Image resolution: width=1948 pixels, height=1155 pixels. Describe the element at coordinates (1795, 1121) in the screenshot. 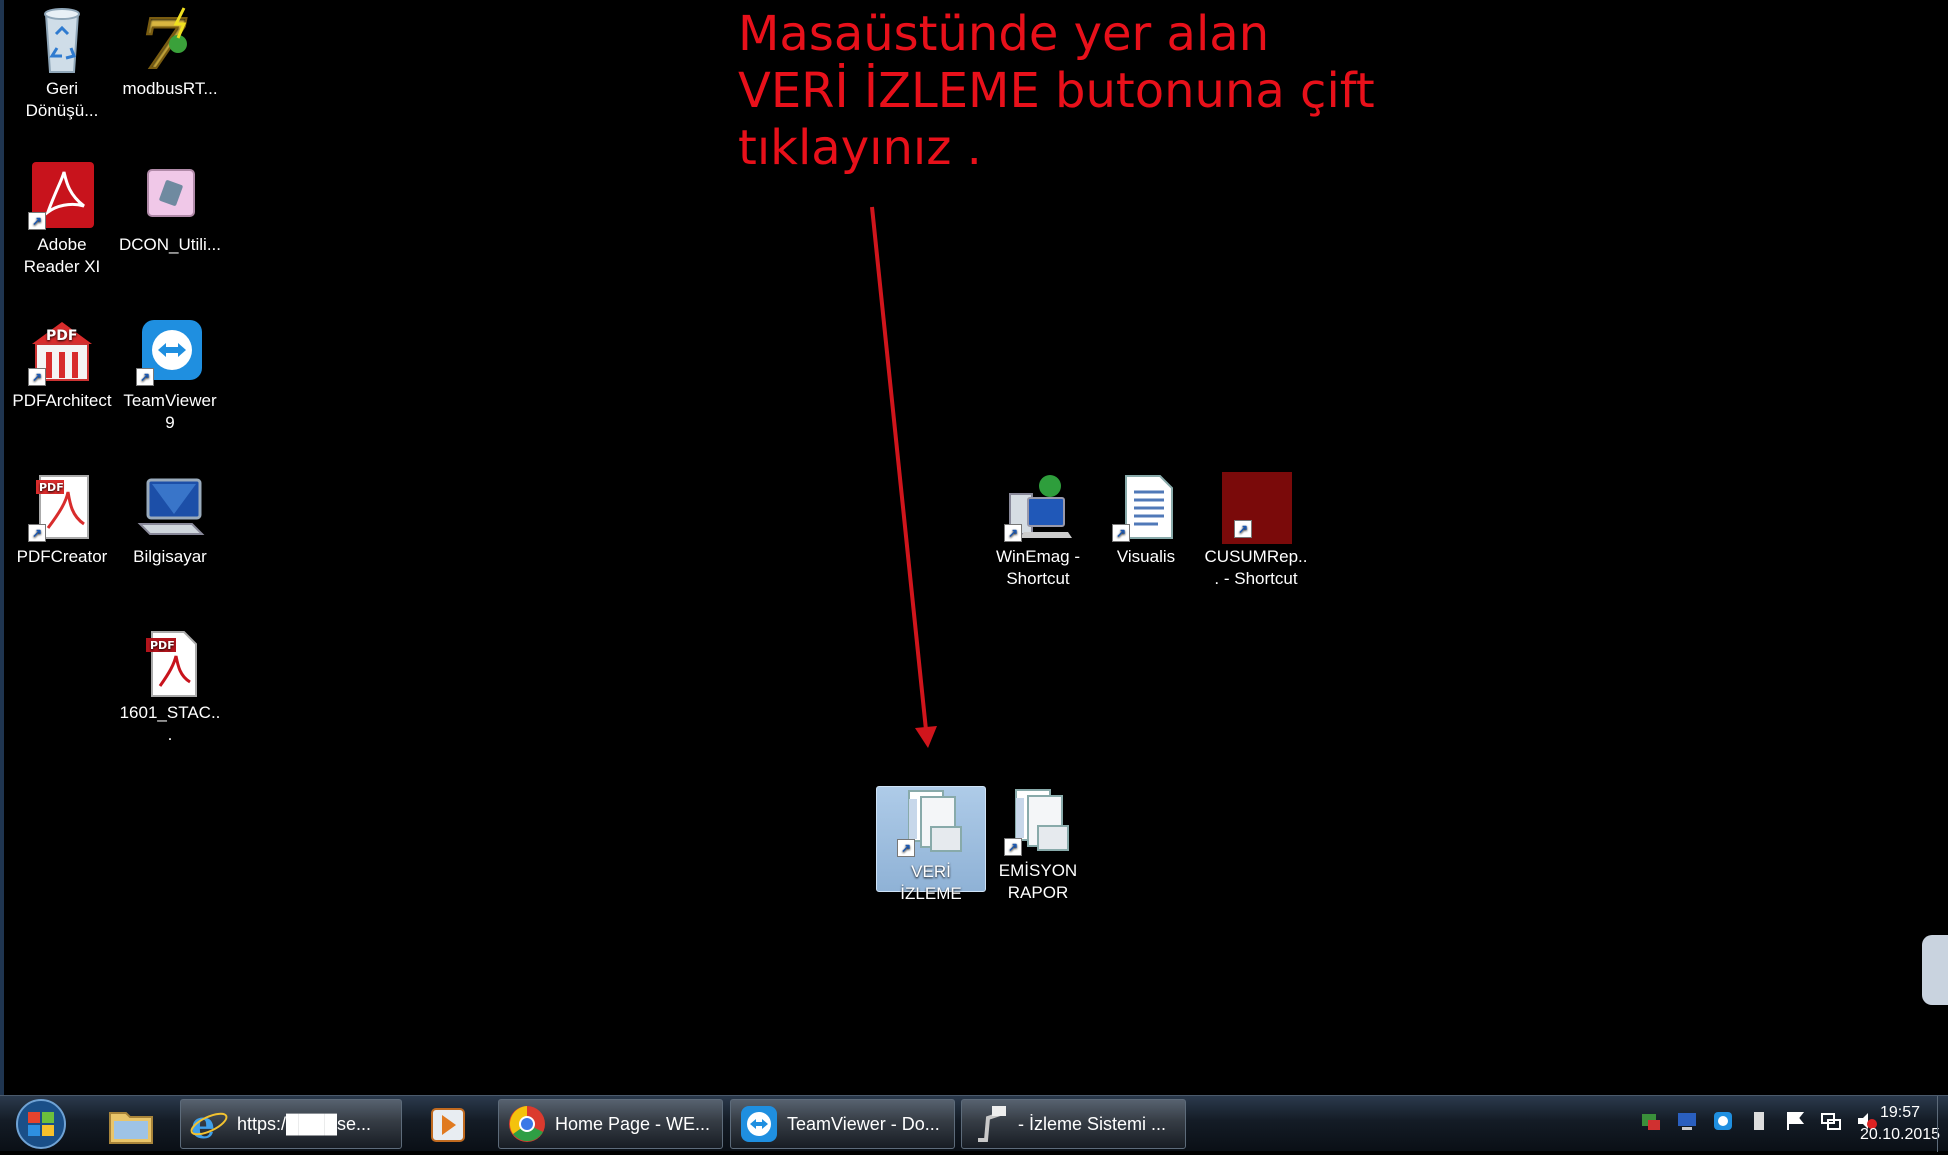

I see `action-center-flag-icon` at that location.